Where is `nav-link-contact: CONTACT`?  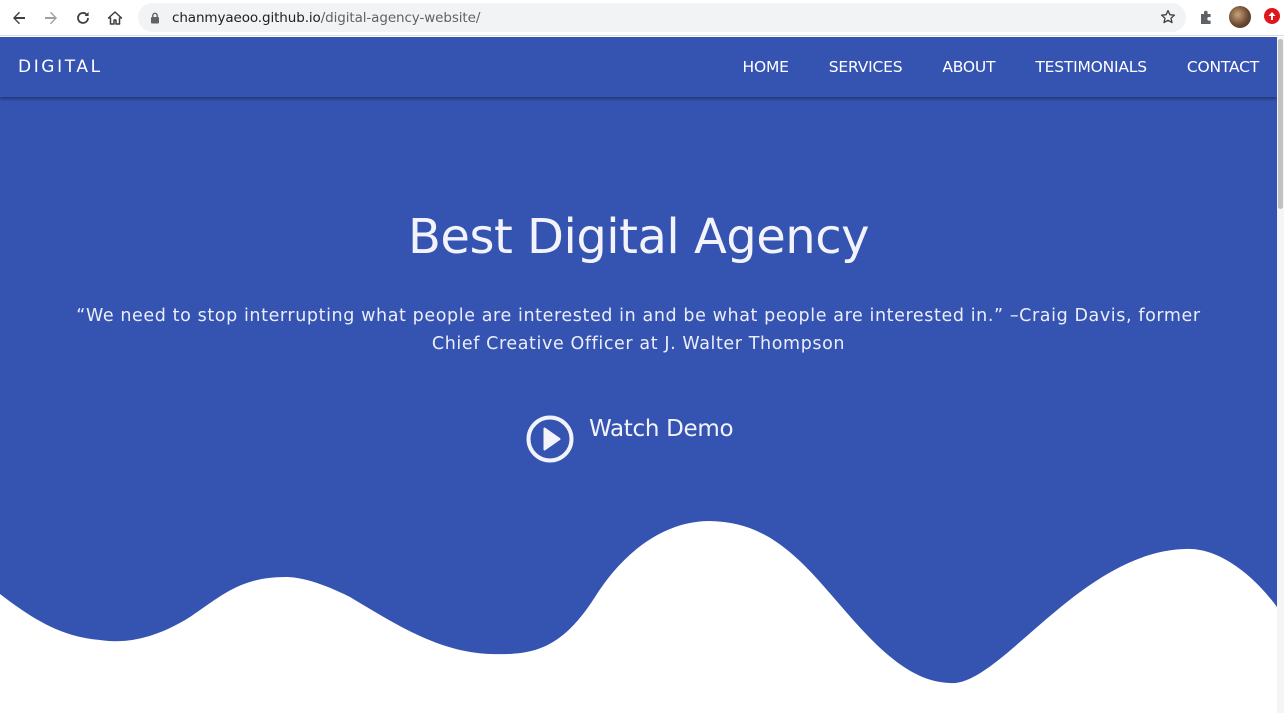
nav-link-contact: CONTACT is located at coordinates (1223, 67).